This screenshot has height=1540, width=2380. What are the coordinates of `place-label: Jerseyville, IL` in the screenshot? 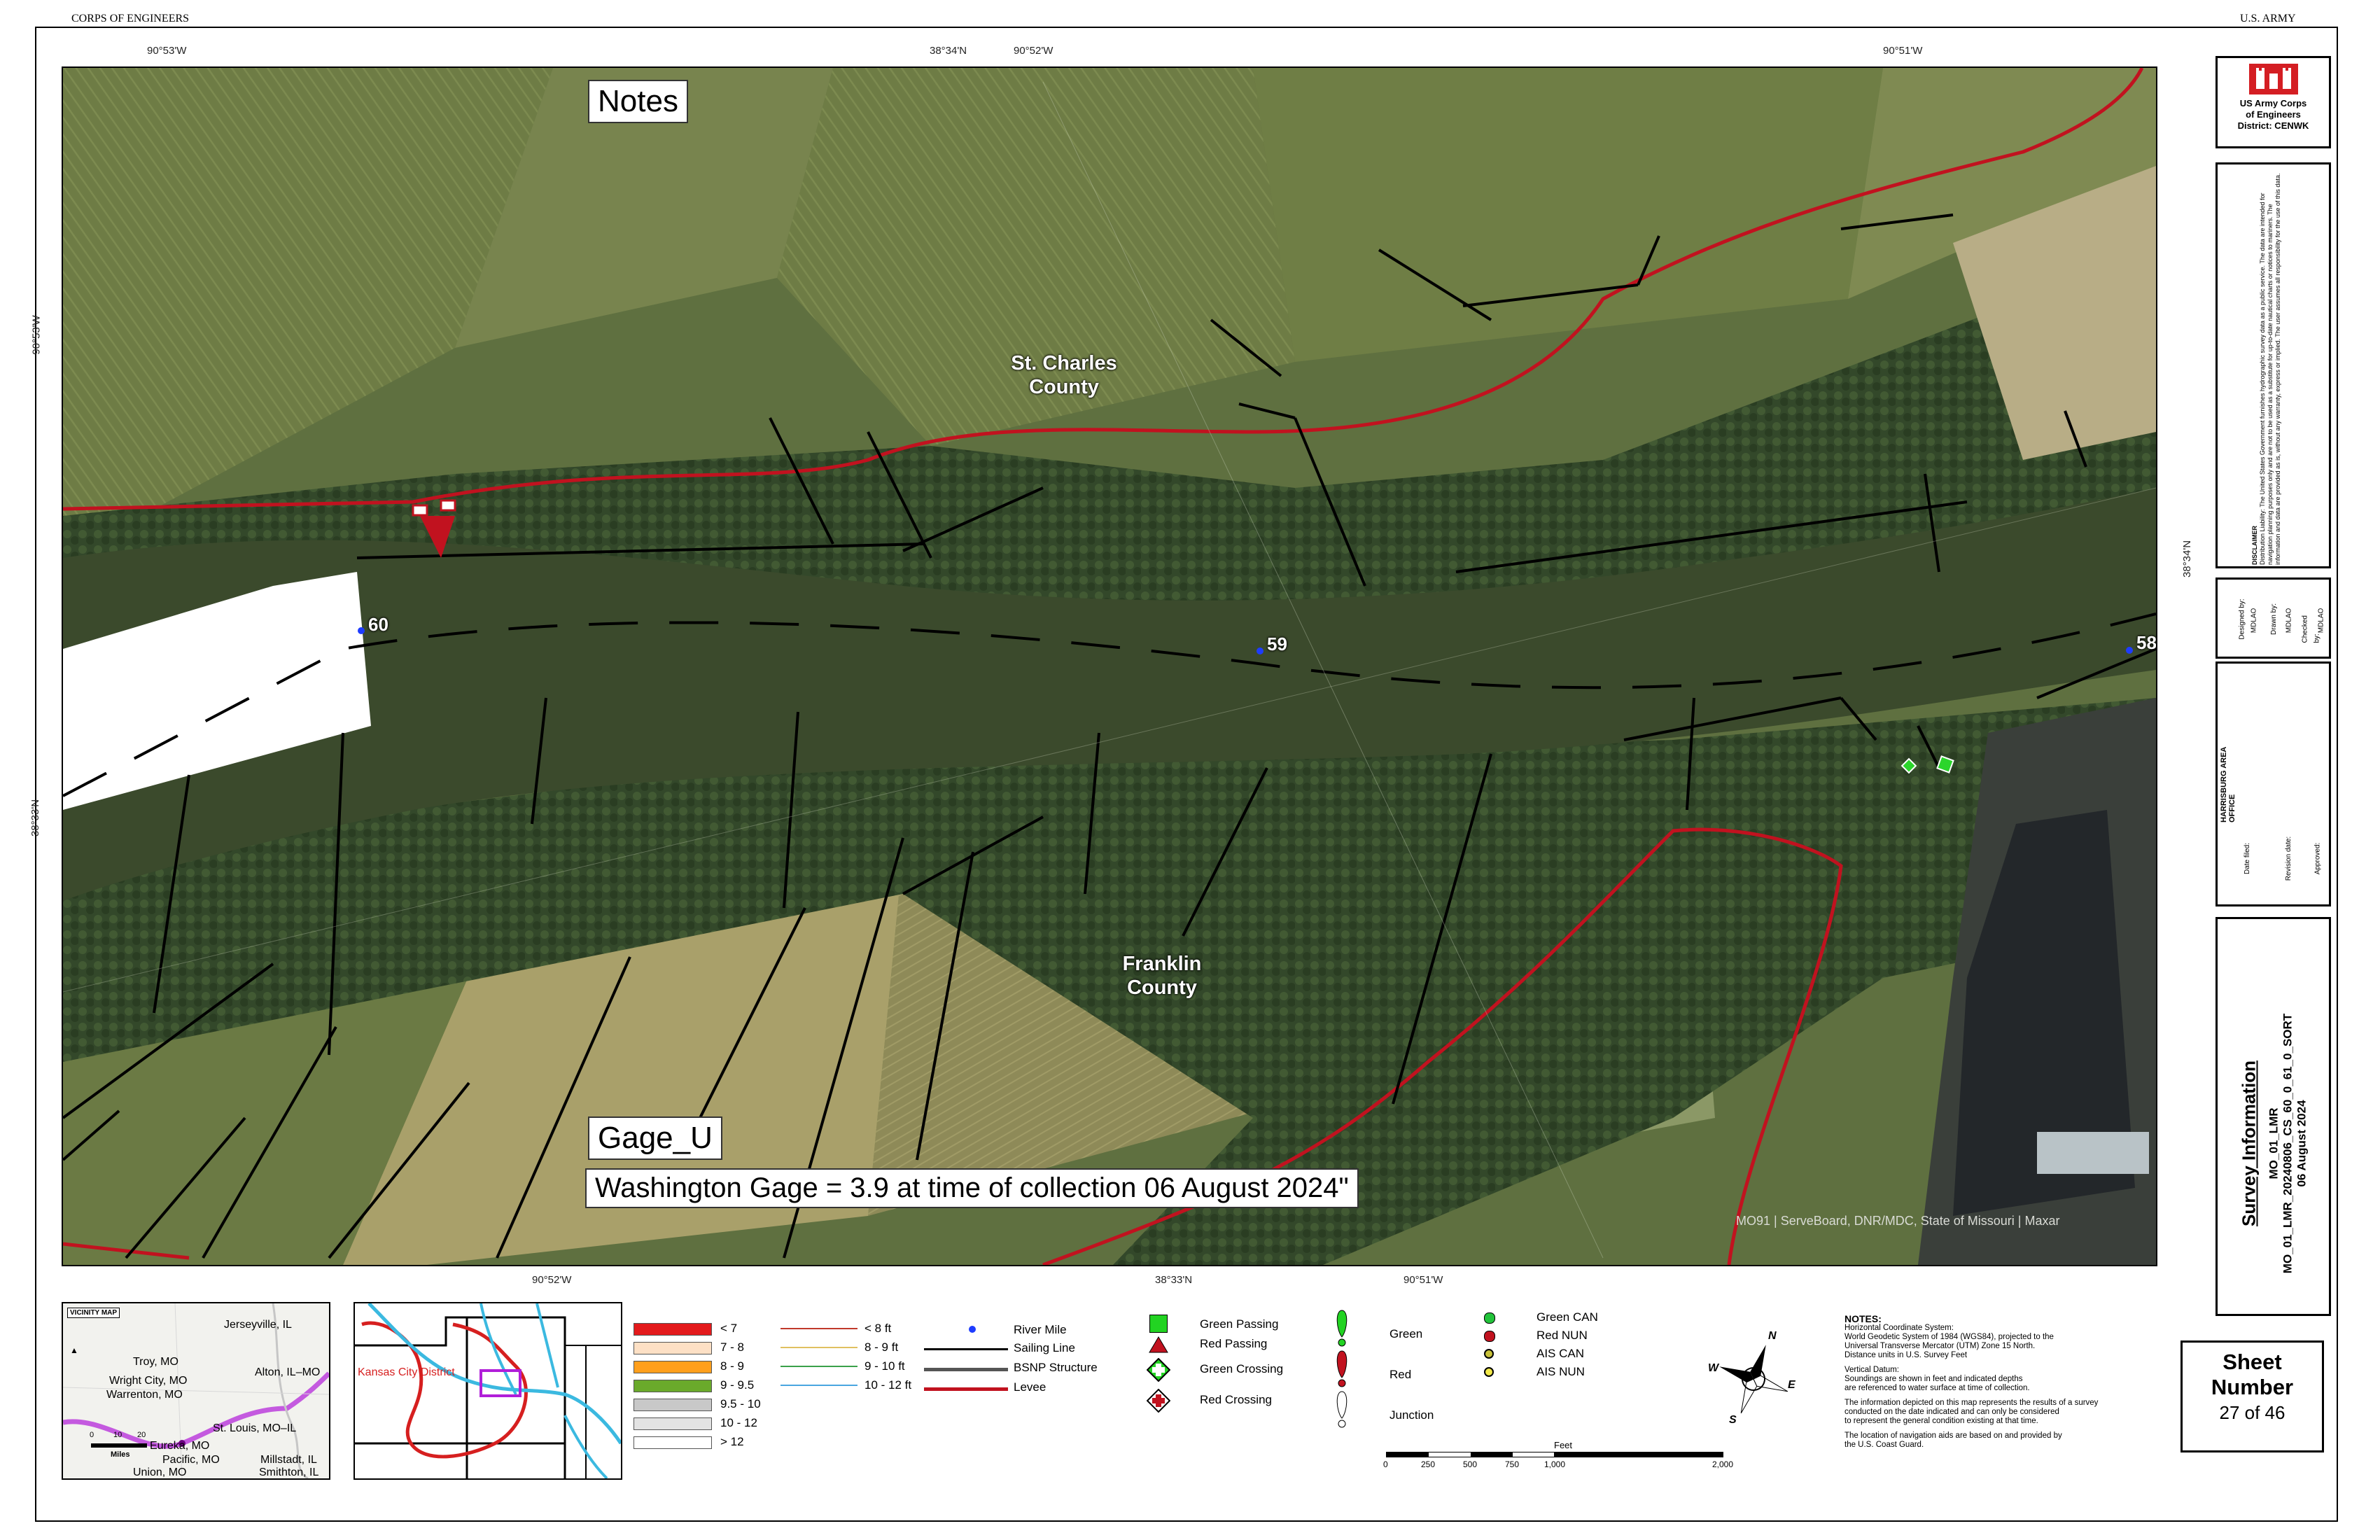 It's located at (258, 1325).